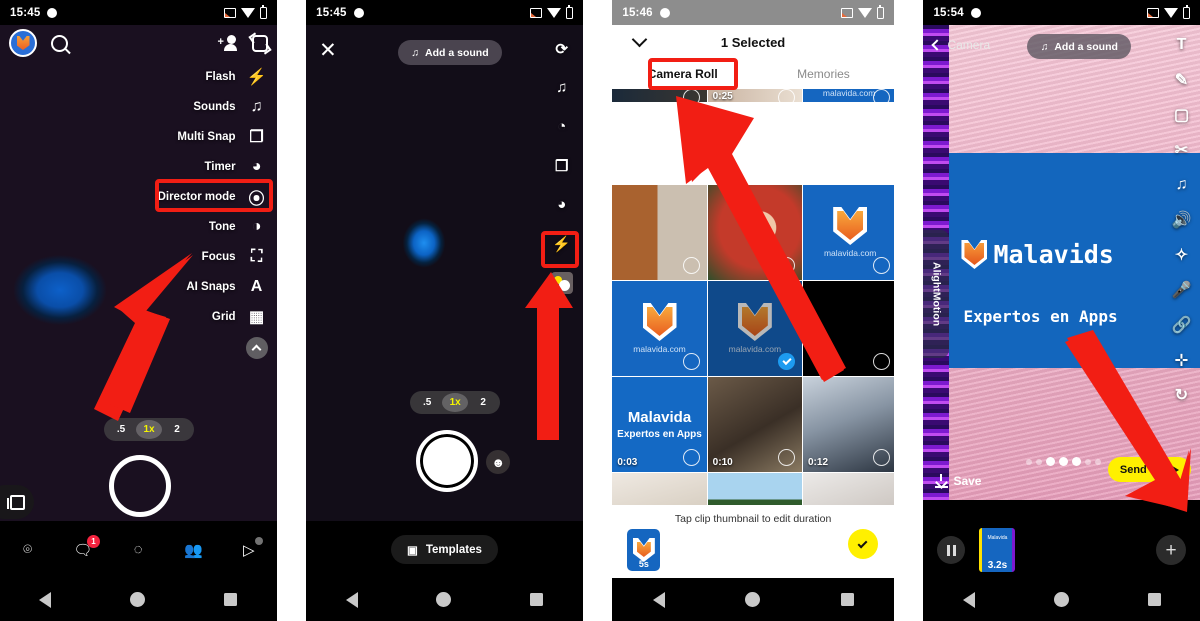 The width and height of the screenshot is (1200, 621). I want to click on menu-item-tone: Tone ◑, so click(213, 227).